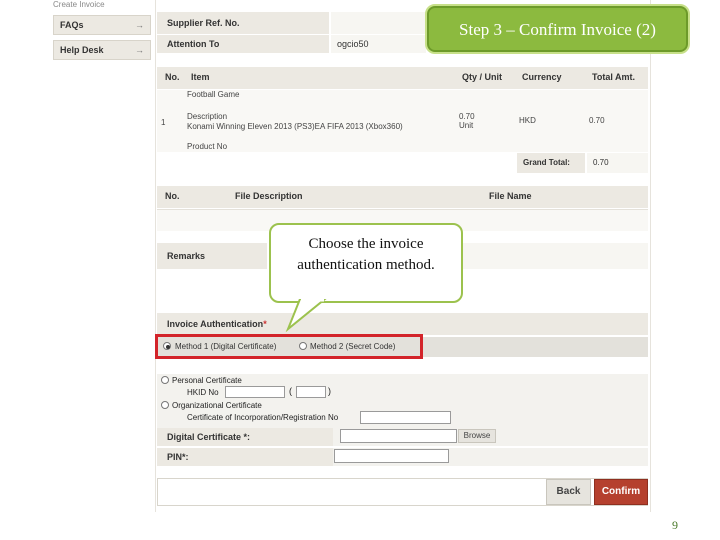 The image size is (720, 540). What do you see at coordinates (568, 492) in the screenshot?
I see `back-button: Back` at bounding box center [568, 492].